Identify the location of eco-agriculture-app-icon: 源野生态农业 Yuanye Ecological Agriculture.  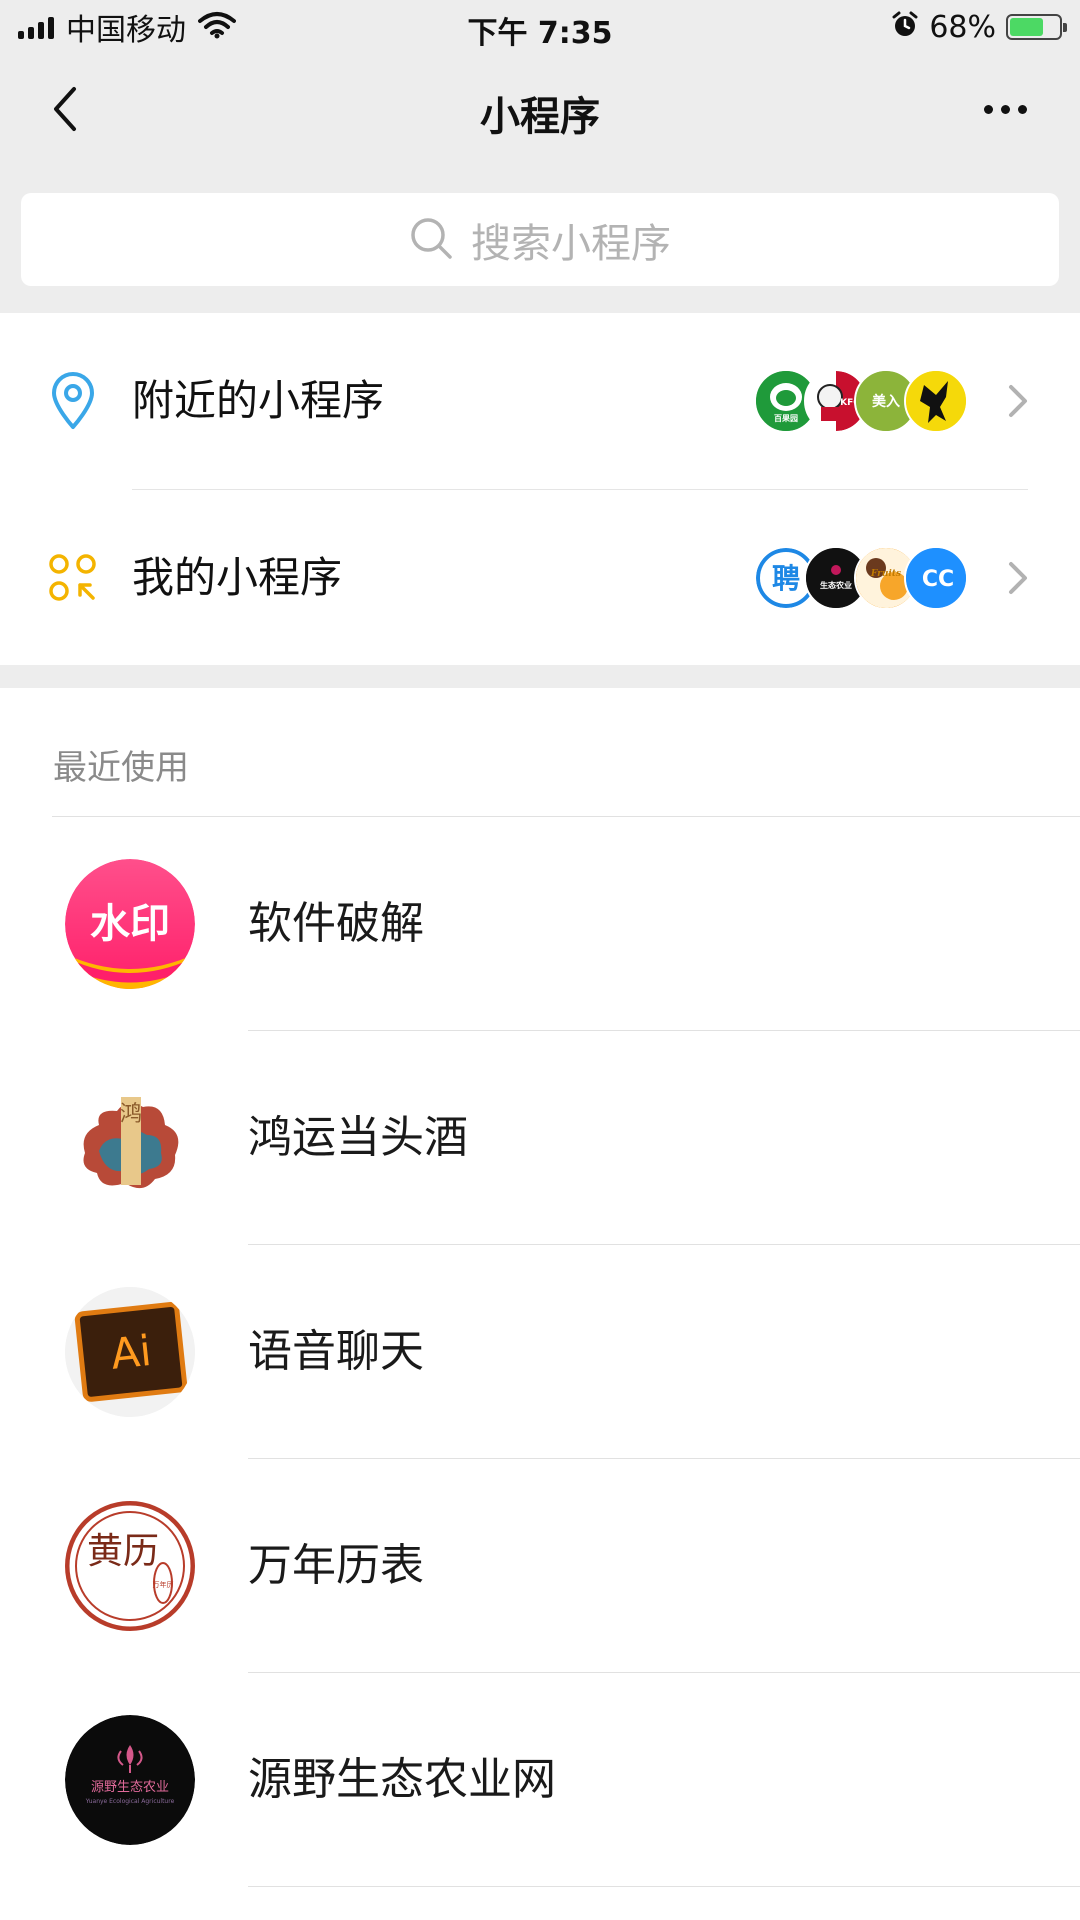
(130, 1780).